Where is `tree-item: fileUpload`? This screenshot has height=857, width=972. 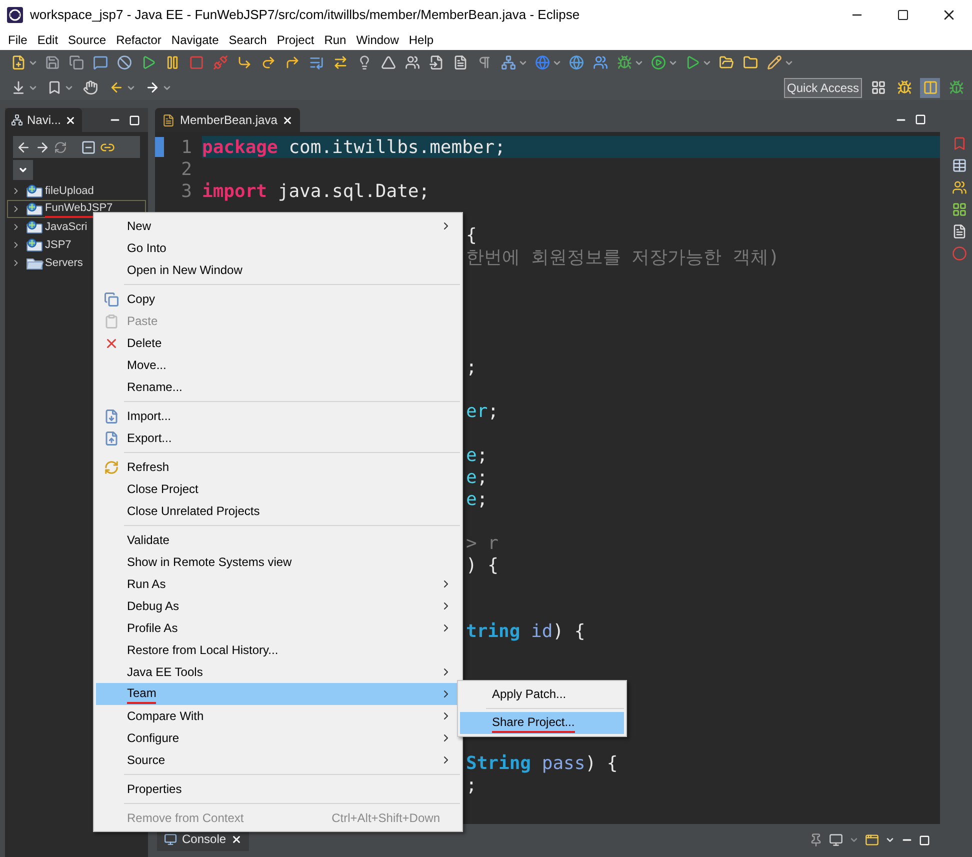
tree-item: fileUpload is located at coordinates (76, 191).